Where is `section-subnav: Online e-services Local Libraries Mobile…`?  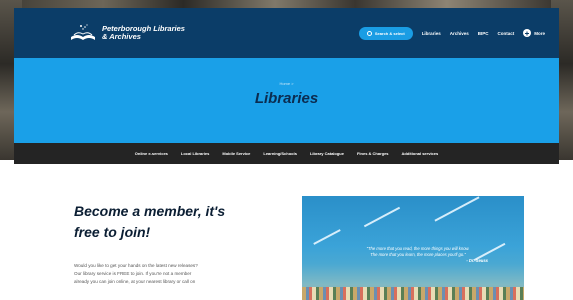
section-subnav: Online e-services Local Libraries Mobile… is located at coordinates (286, 153).